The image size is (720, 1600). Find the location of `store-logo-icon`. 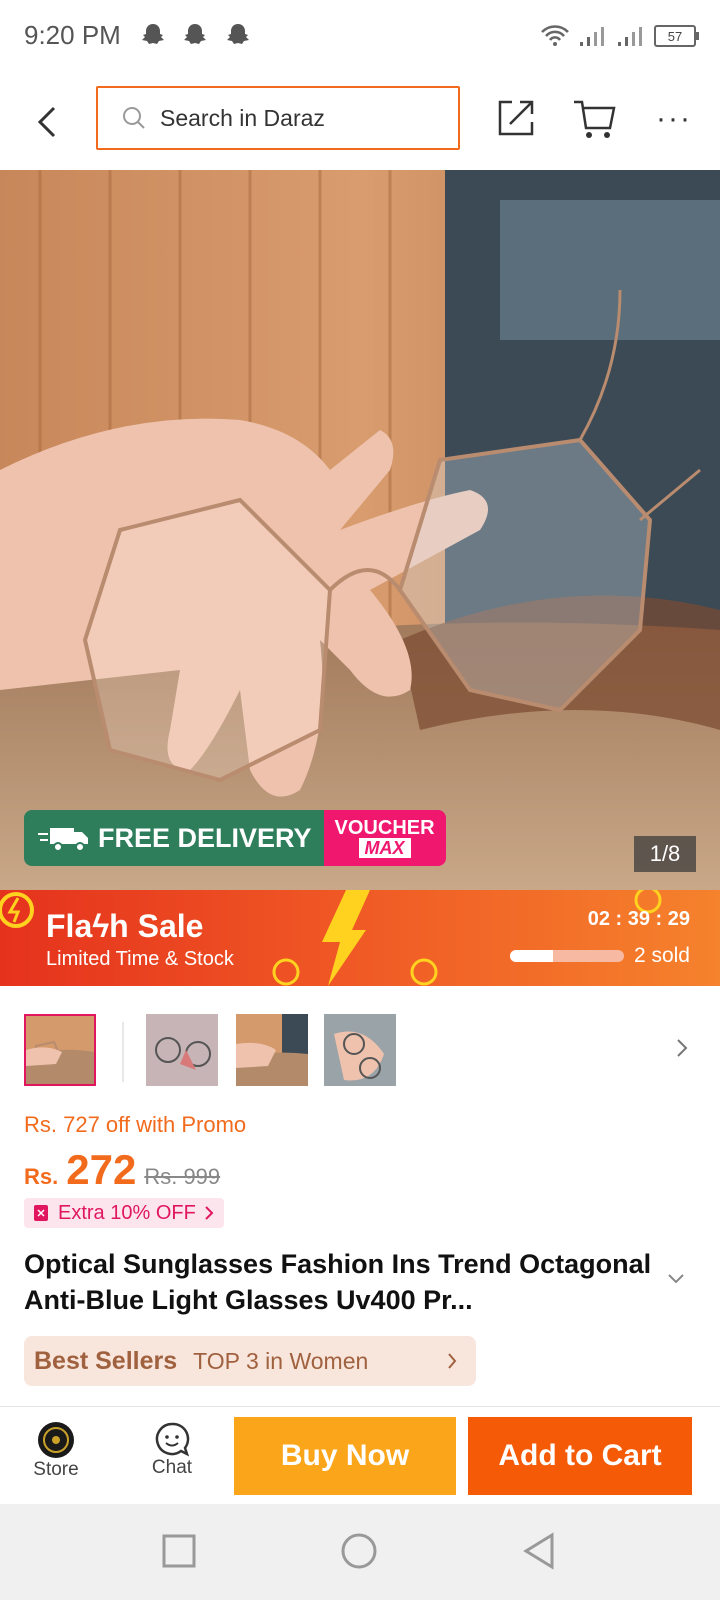

store-logo-icon is located at coordinates (56, 1440).